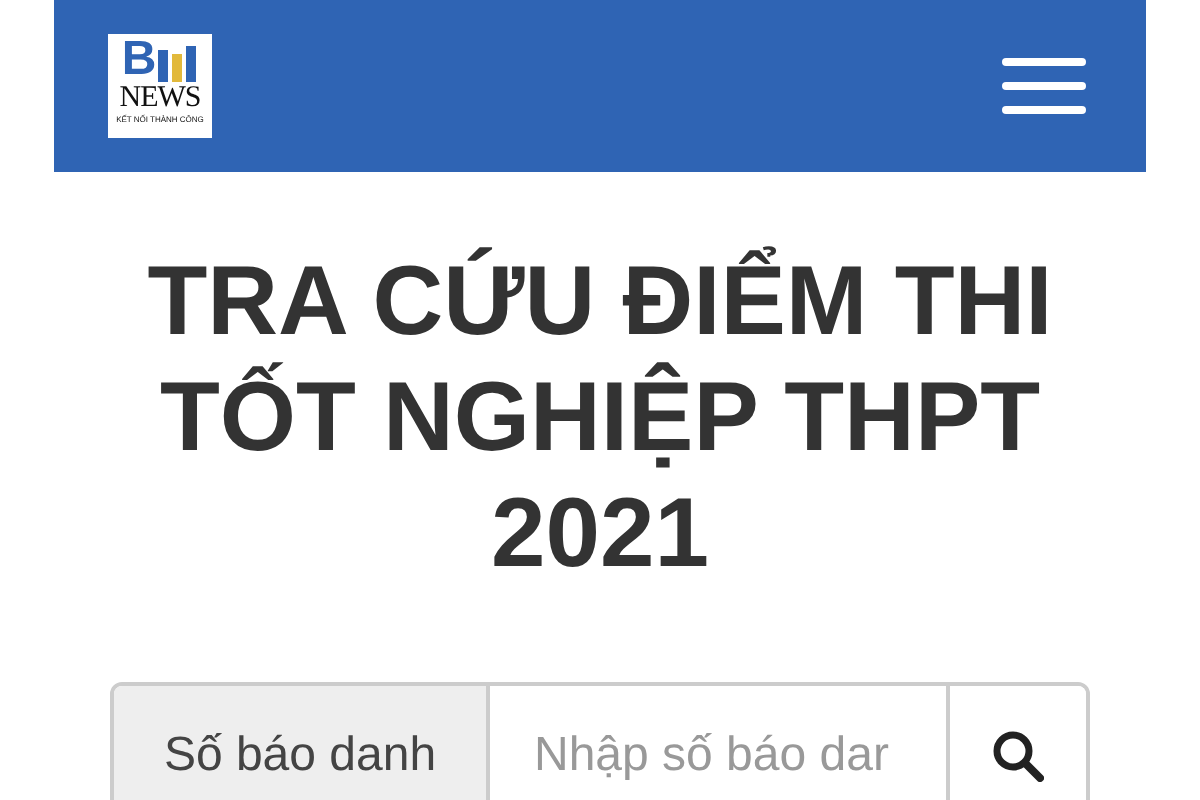 This screenshot has width=1200, height=800. What do you see at coordinates (599, 535) in the screenshot?
I see `page-title: 2021` at bounding box center [599, 535].